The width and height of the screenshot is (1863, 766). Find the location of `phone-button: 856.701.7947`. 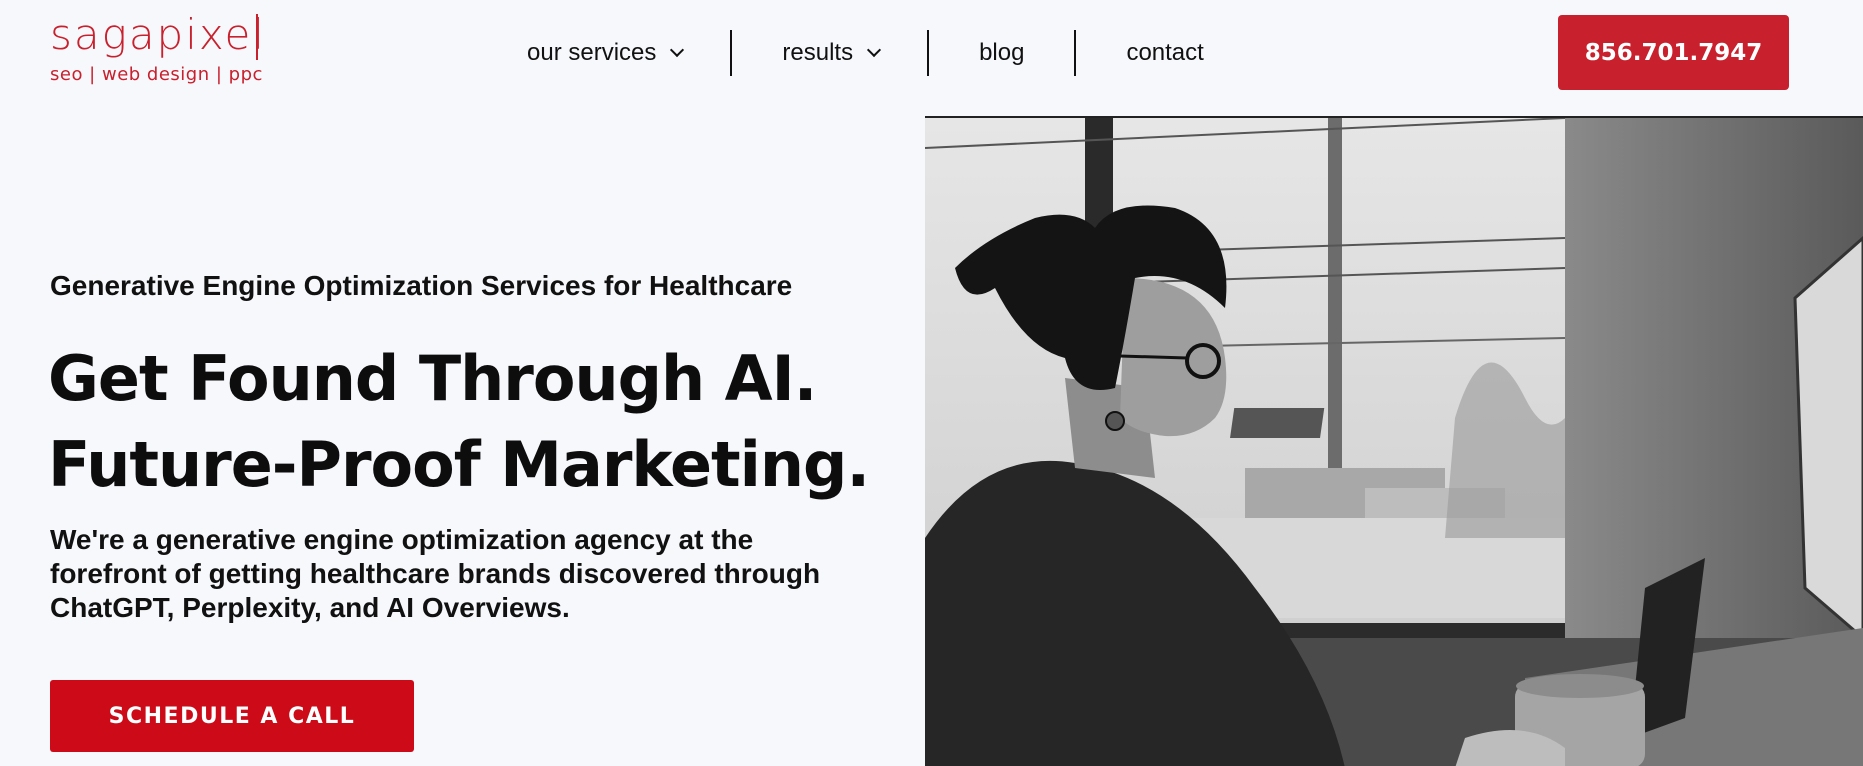

phone-button: 856.701.7947 is located at coordinates (1673, 52).